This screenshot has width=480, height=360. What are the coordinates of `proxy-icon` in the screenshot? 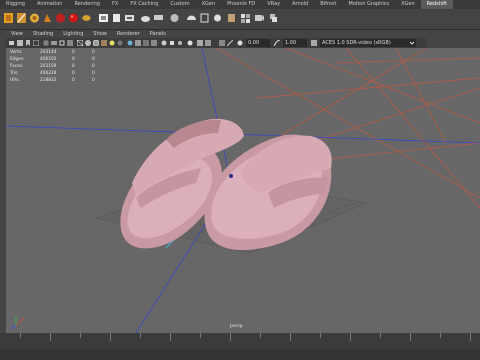 It's located at (145, 18).